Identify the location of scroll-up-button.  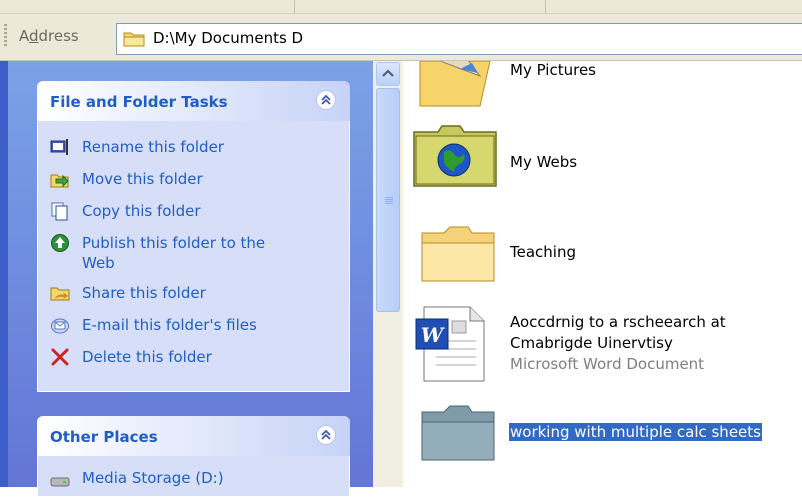
(388, 74).